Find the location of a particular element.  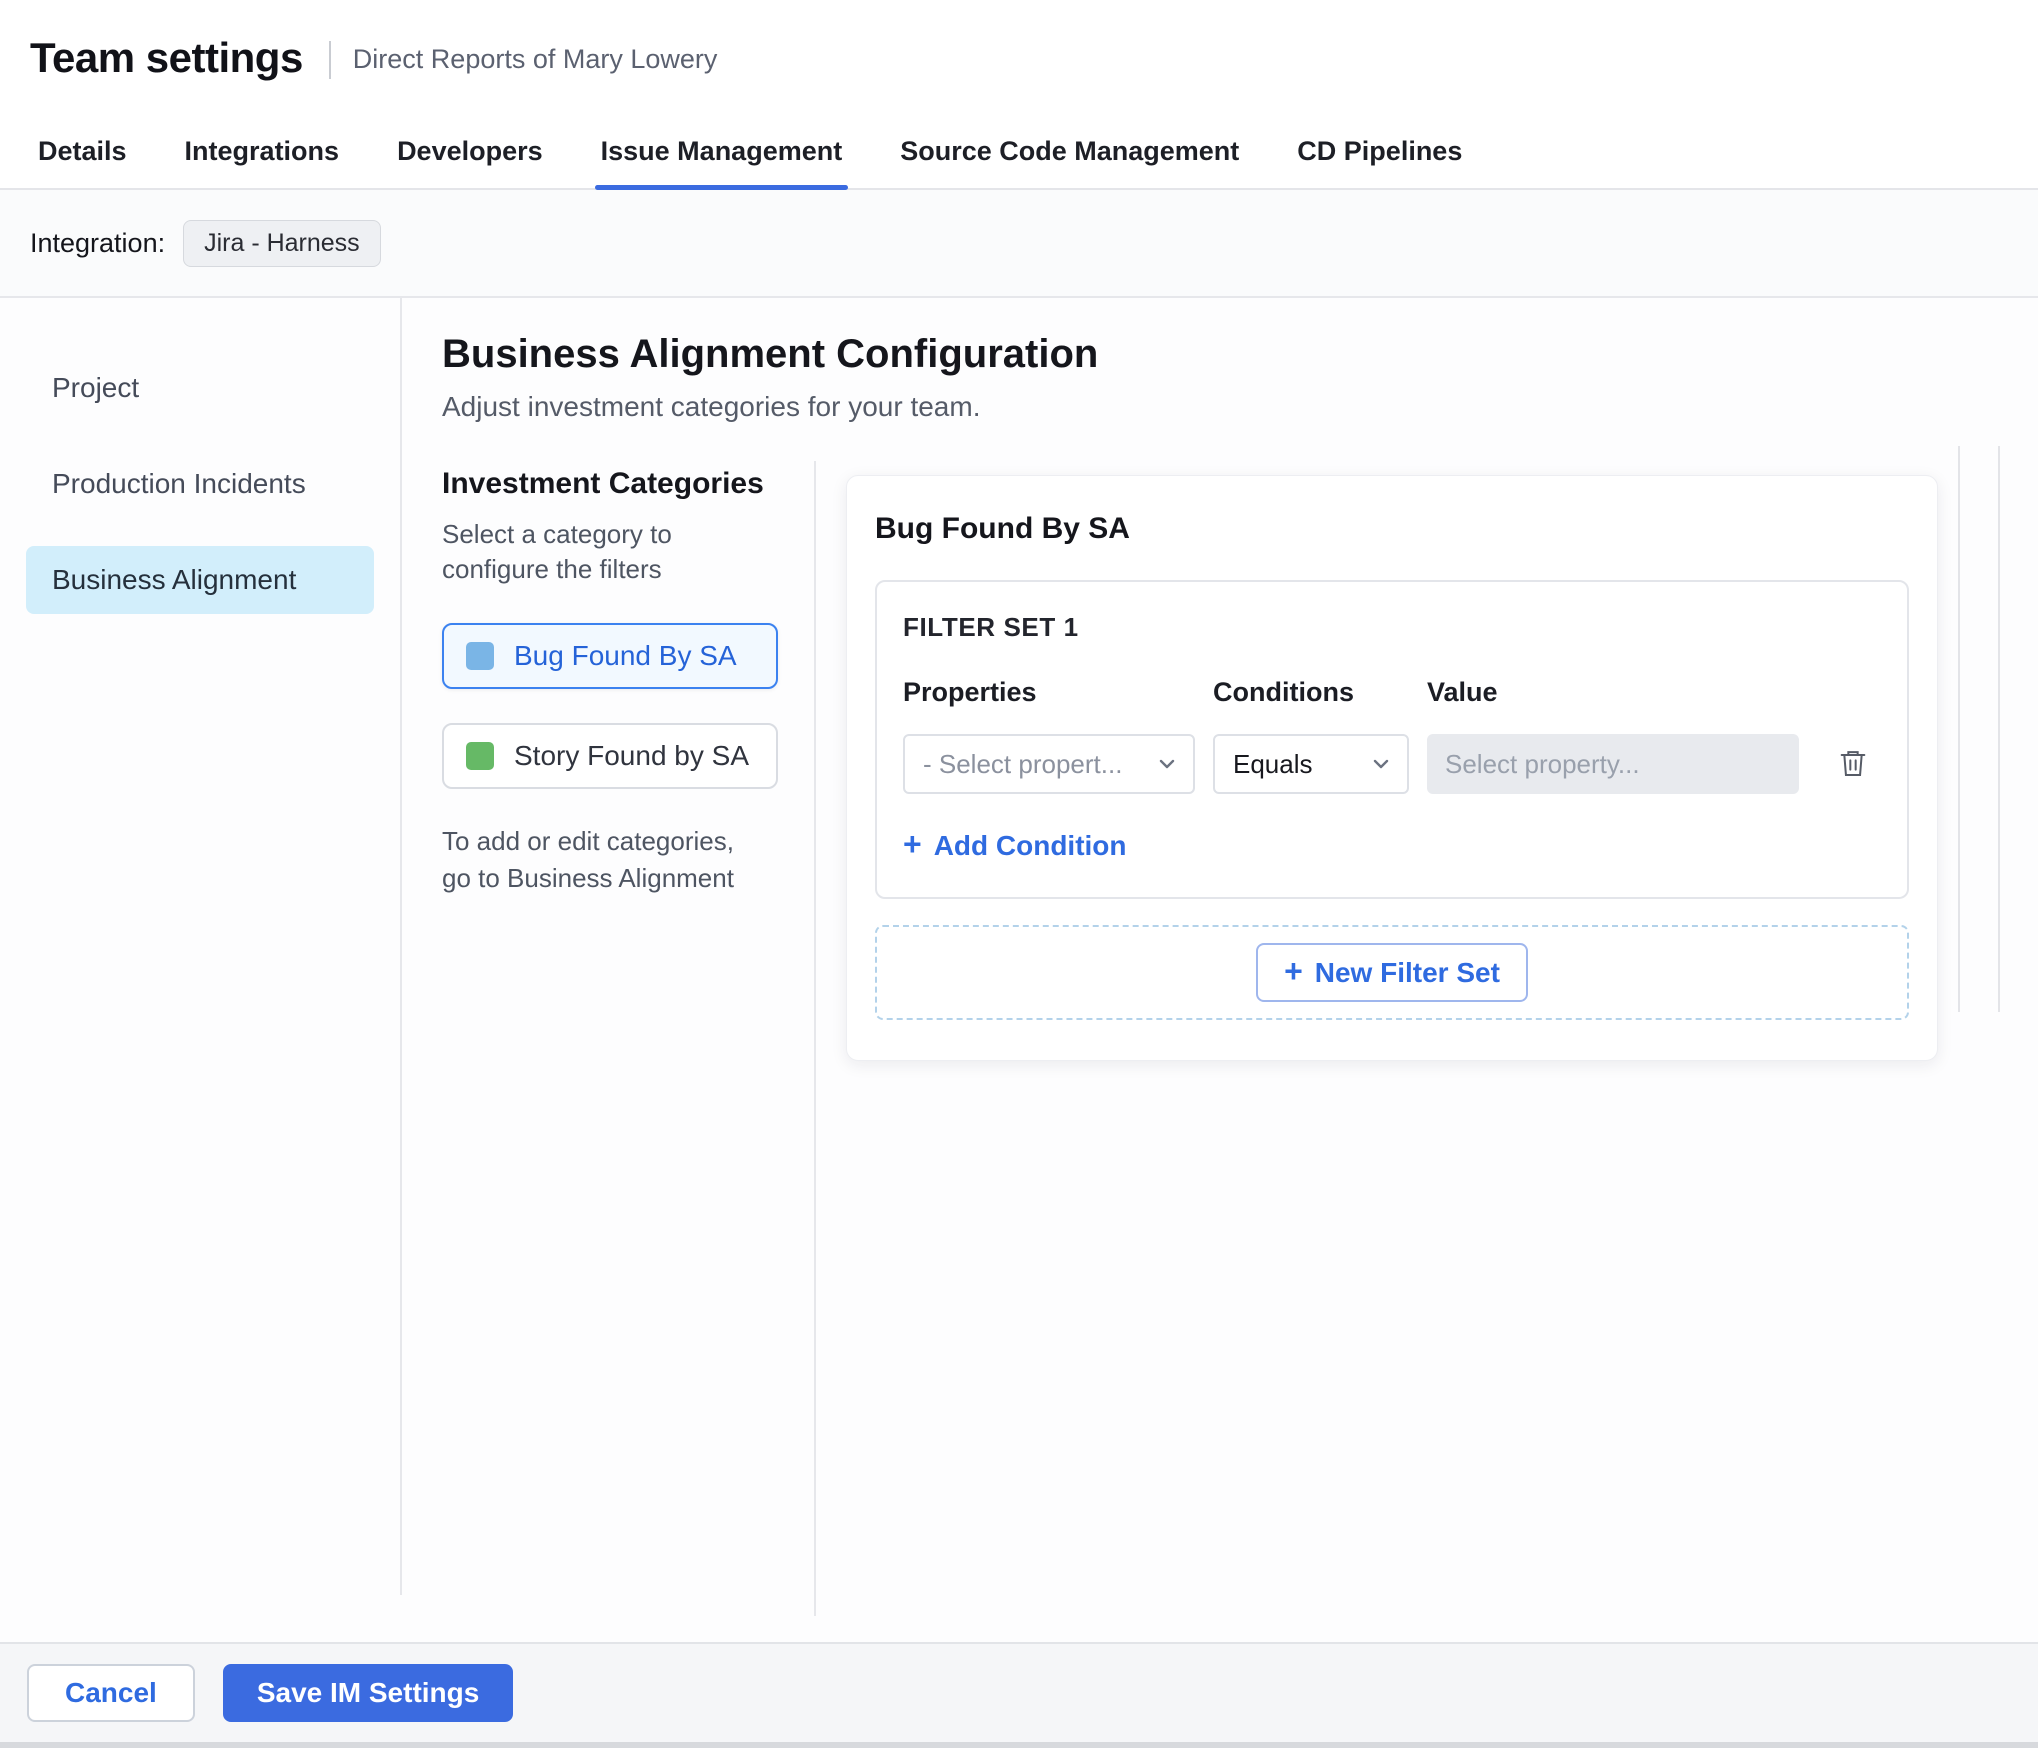

page-title: Team settings is located at coordinates (166, 57).